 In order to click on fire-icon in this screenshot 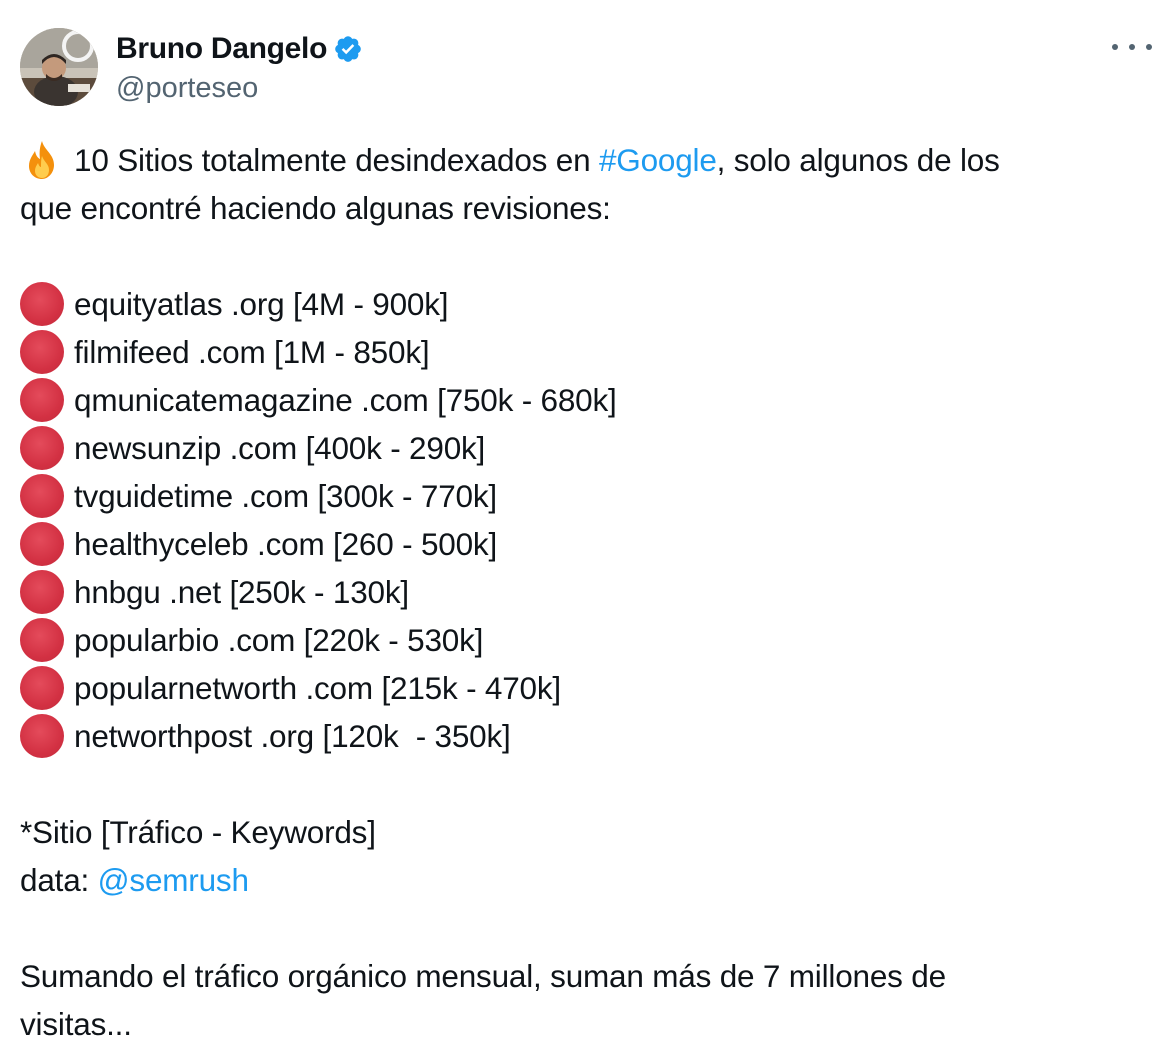, I will do `click(42, 160)`.